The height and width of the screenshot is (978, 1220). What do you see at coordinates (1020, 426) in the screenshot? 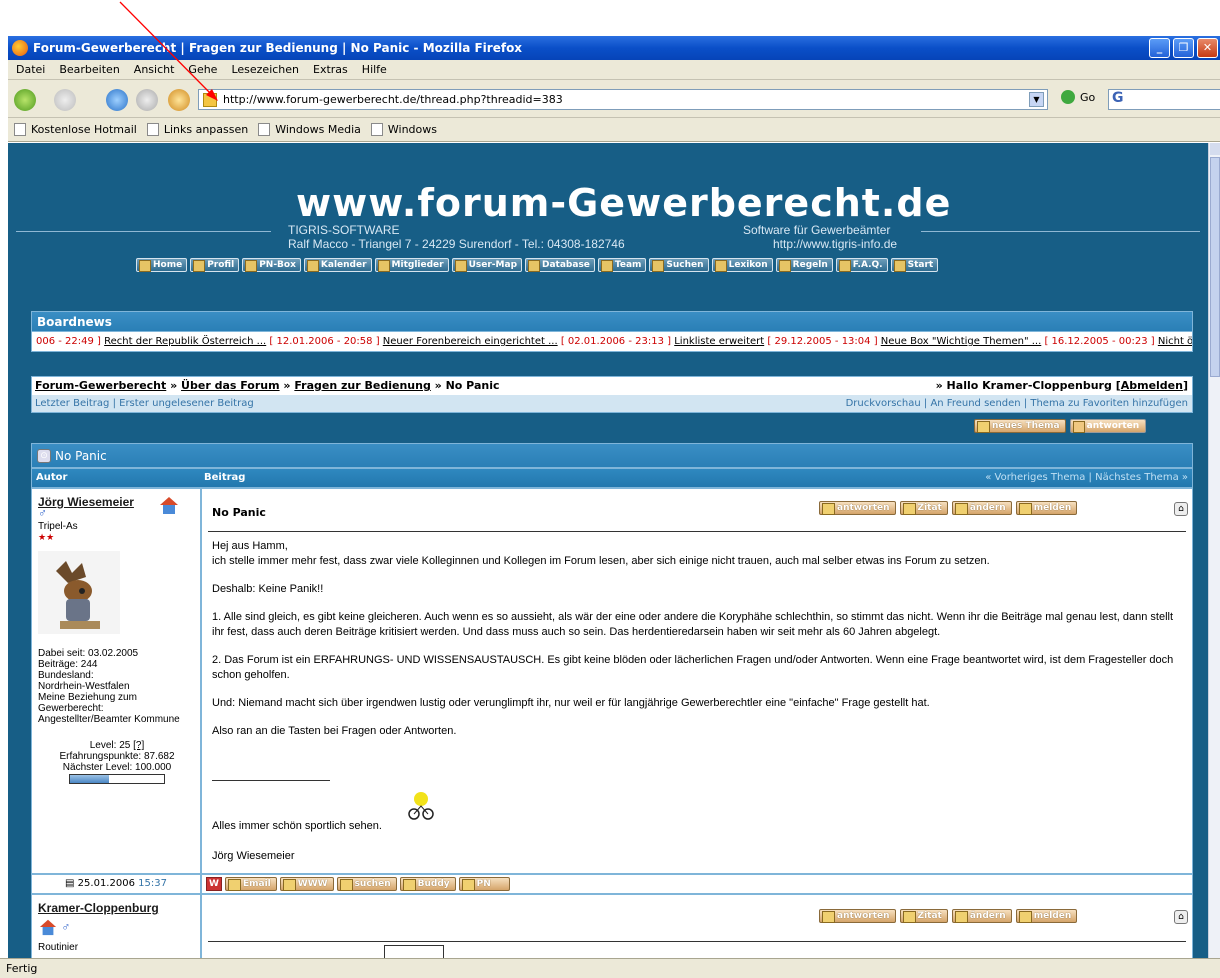
I see `new-thread-button: neues Thema` at bounding box center [1020, 426].